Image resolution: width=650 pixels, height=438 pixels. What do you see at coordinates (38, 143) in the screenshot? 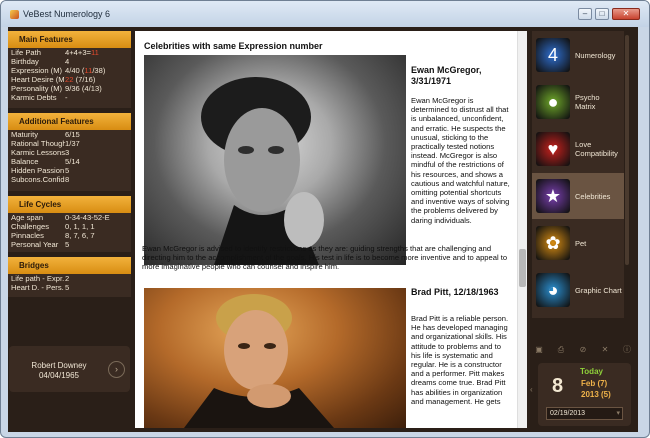
I see `feature-label: Rational Thought` at bounding box center [38, 143].